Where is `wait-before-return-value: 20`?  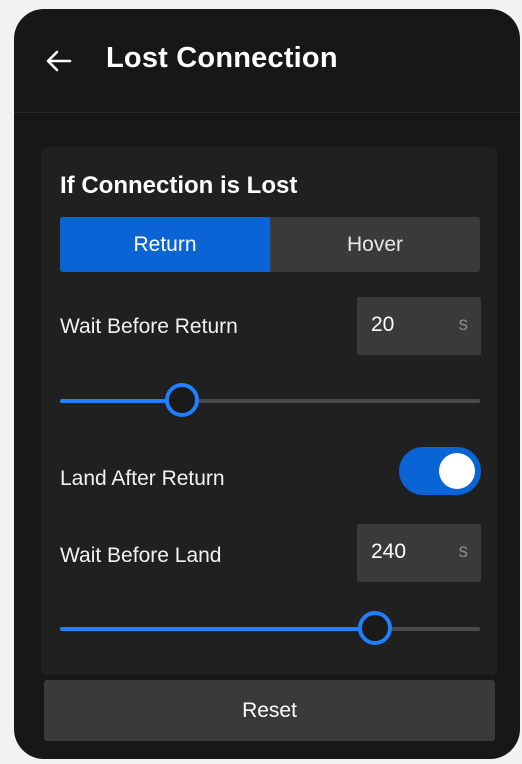 wait-before-return-value: 20 is located at coordinates (383, 324).